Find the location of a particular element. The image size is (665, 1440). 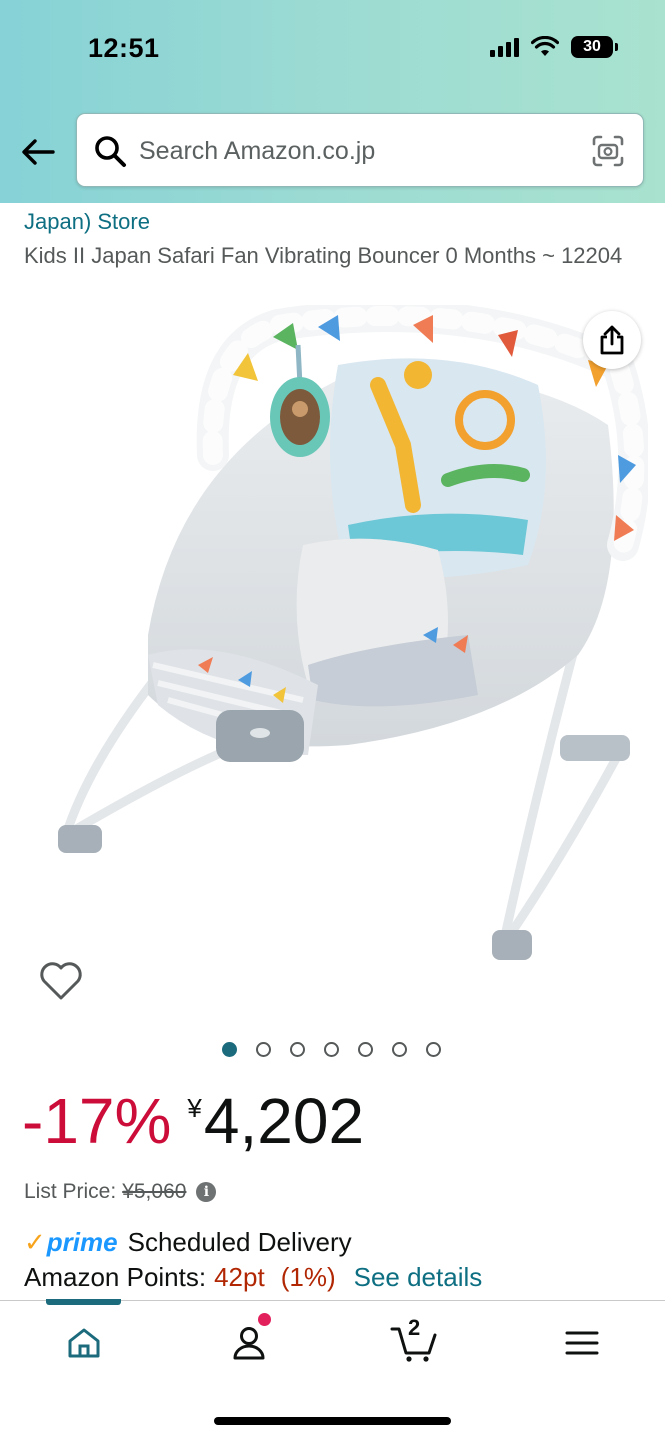

points-percent: (1%) is located at coordinates (308, 1277).